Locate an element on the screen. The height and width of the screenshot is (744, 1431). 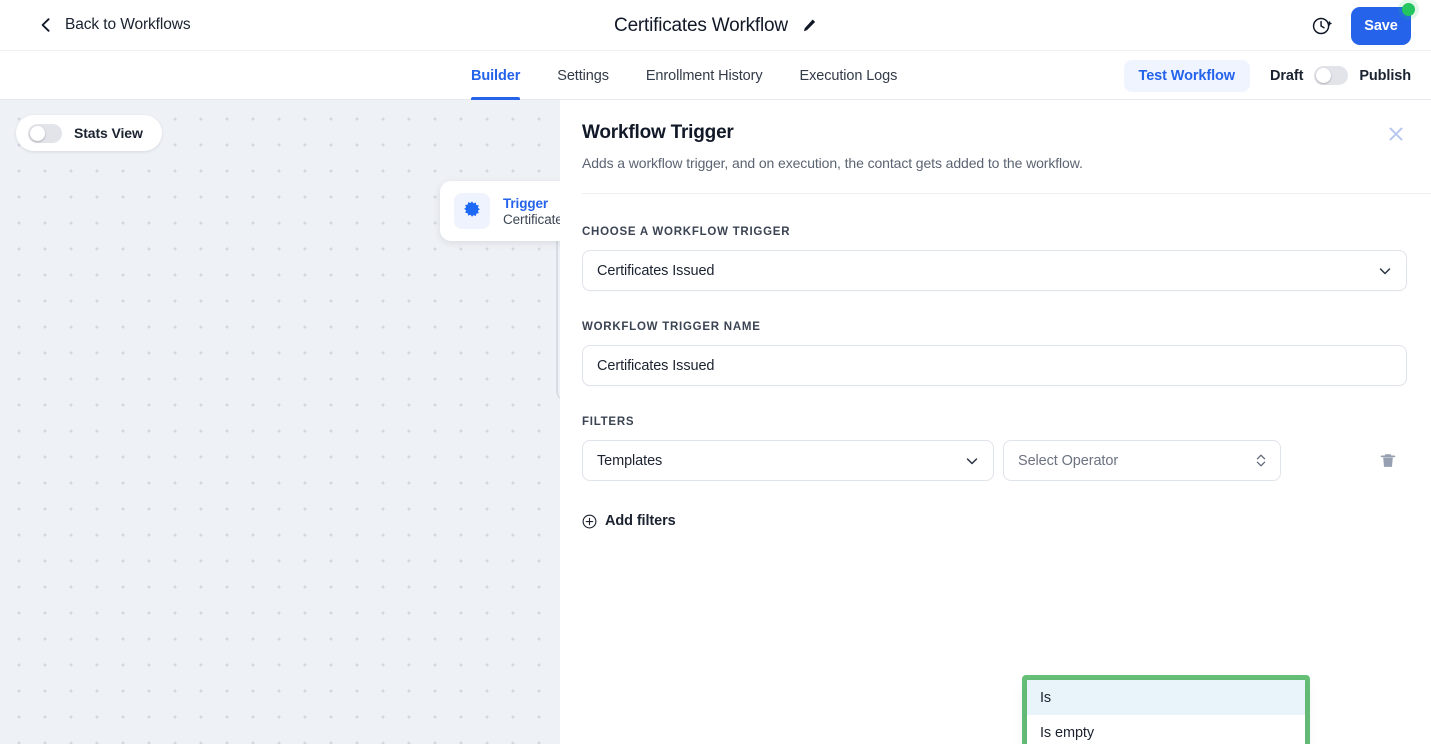
publish-label: Publish is located at coordinates (1385, 75).